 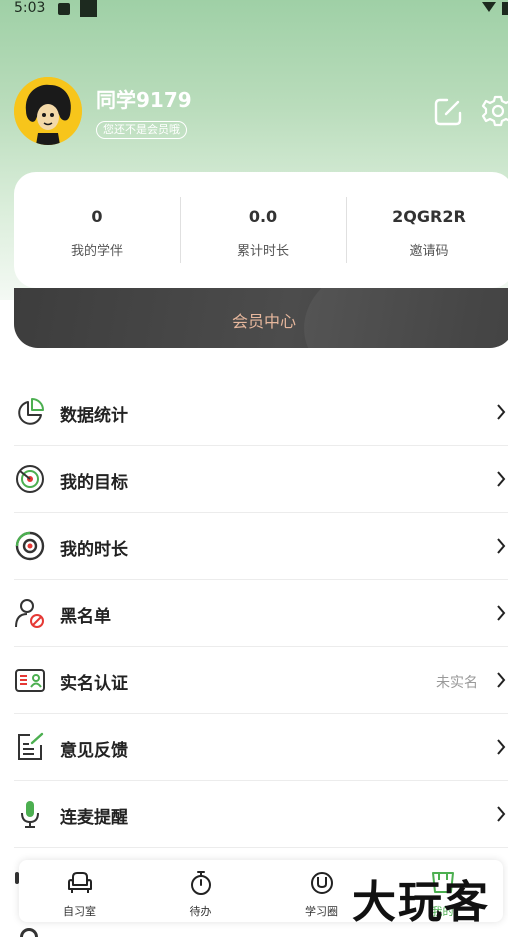 What do you see at coordinates (141, 130) in the screenshot?
I see `membership-badge: 您还不是会员哦` at bounding box center [141, 130].